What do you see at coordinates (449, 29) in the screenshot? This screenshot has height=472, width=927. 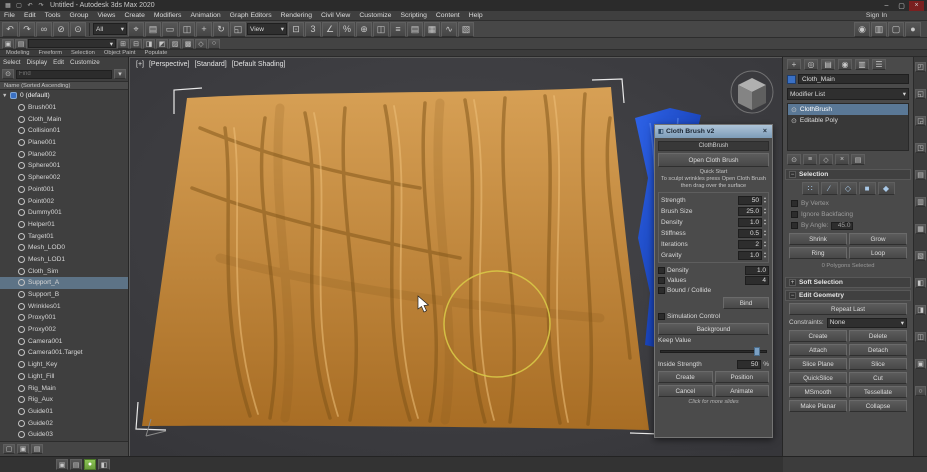 I see `curve-editor-icon: ∿` at bounding box center [449, 29].